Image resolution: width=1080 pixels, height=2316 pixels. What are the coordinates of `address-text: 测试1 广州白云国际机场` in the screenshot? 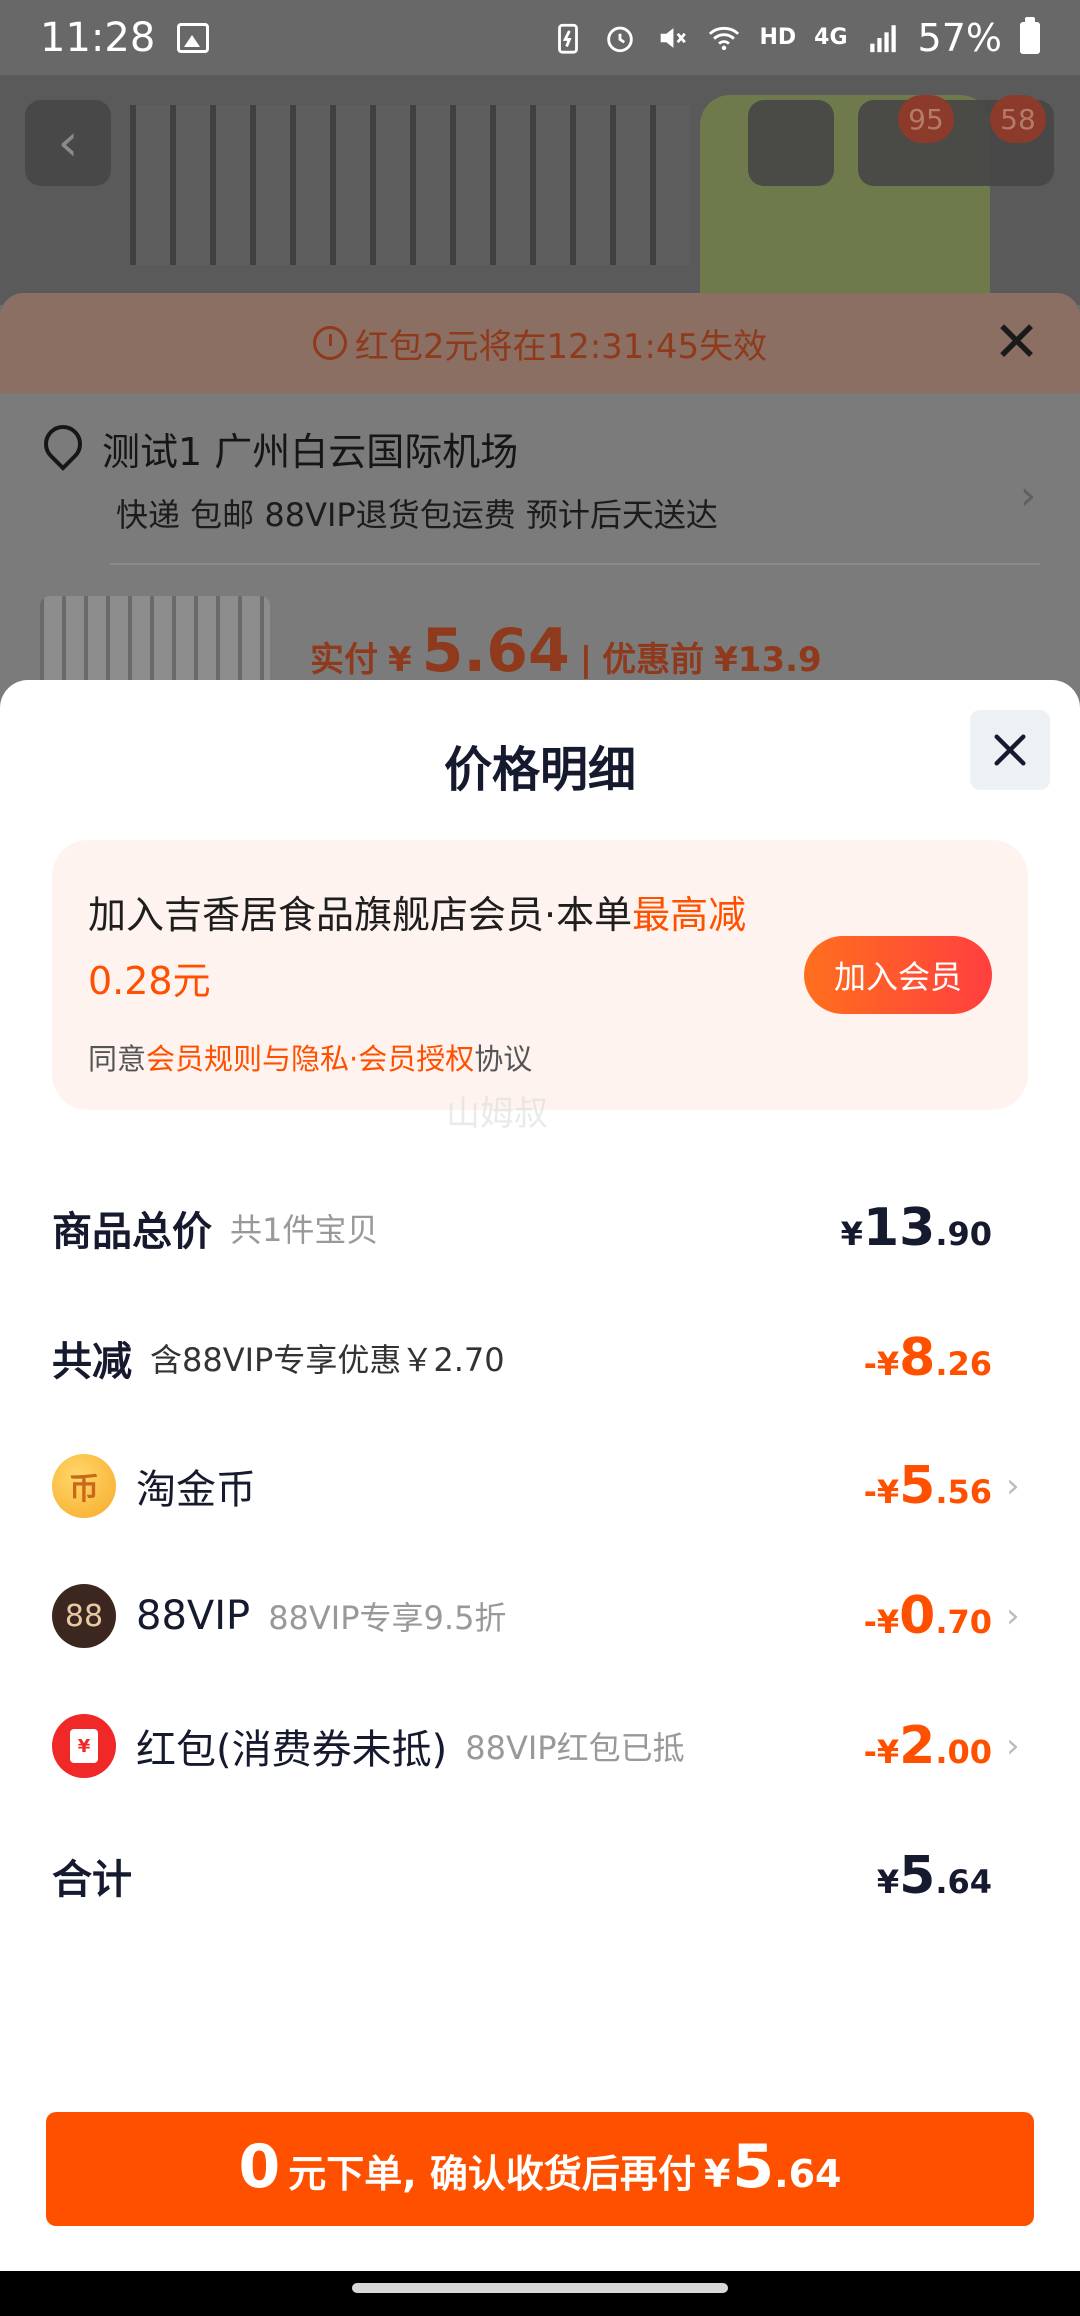 It's located at (310, 452).